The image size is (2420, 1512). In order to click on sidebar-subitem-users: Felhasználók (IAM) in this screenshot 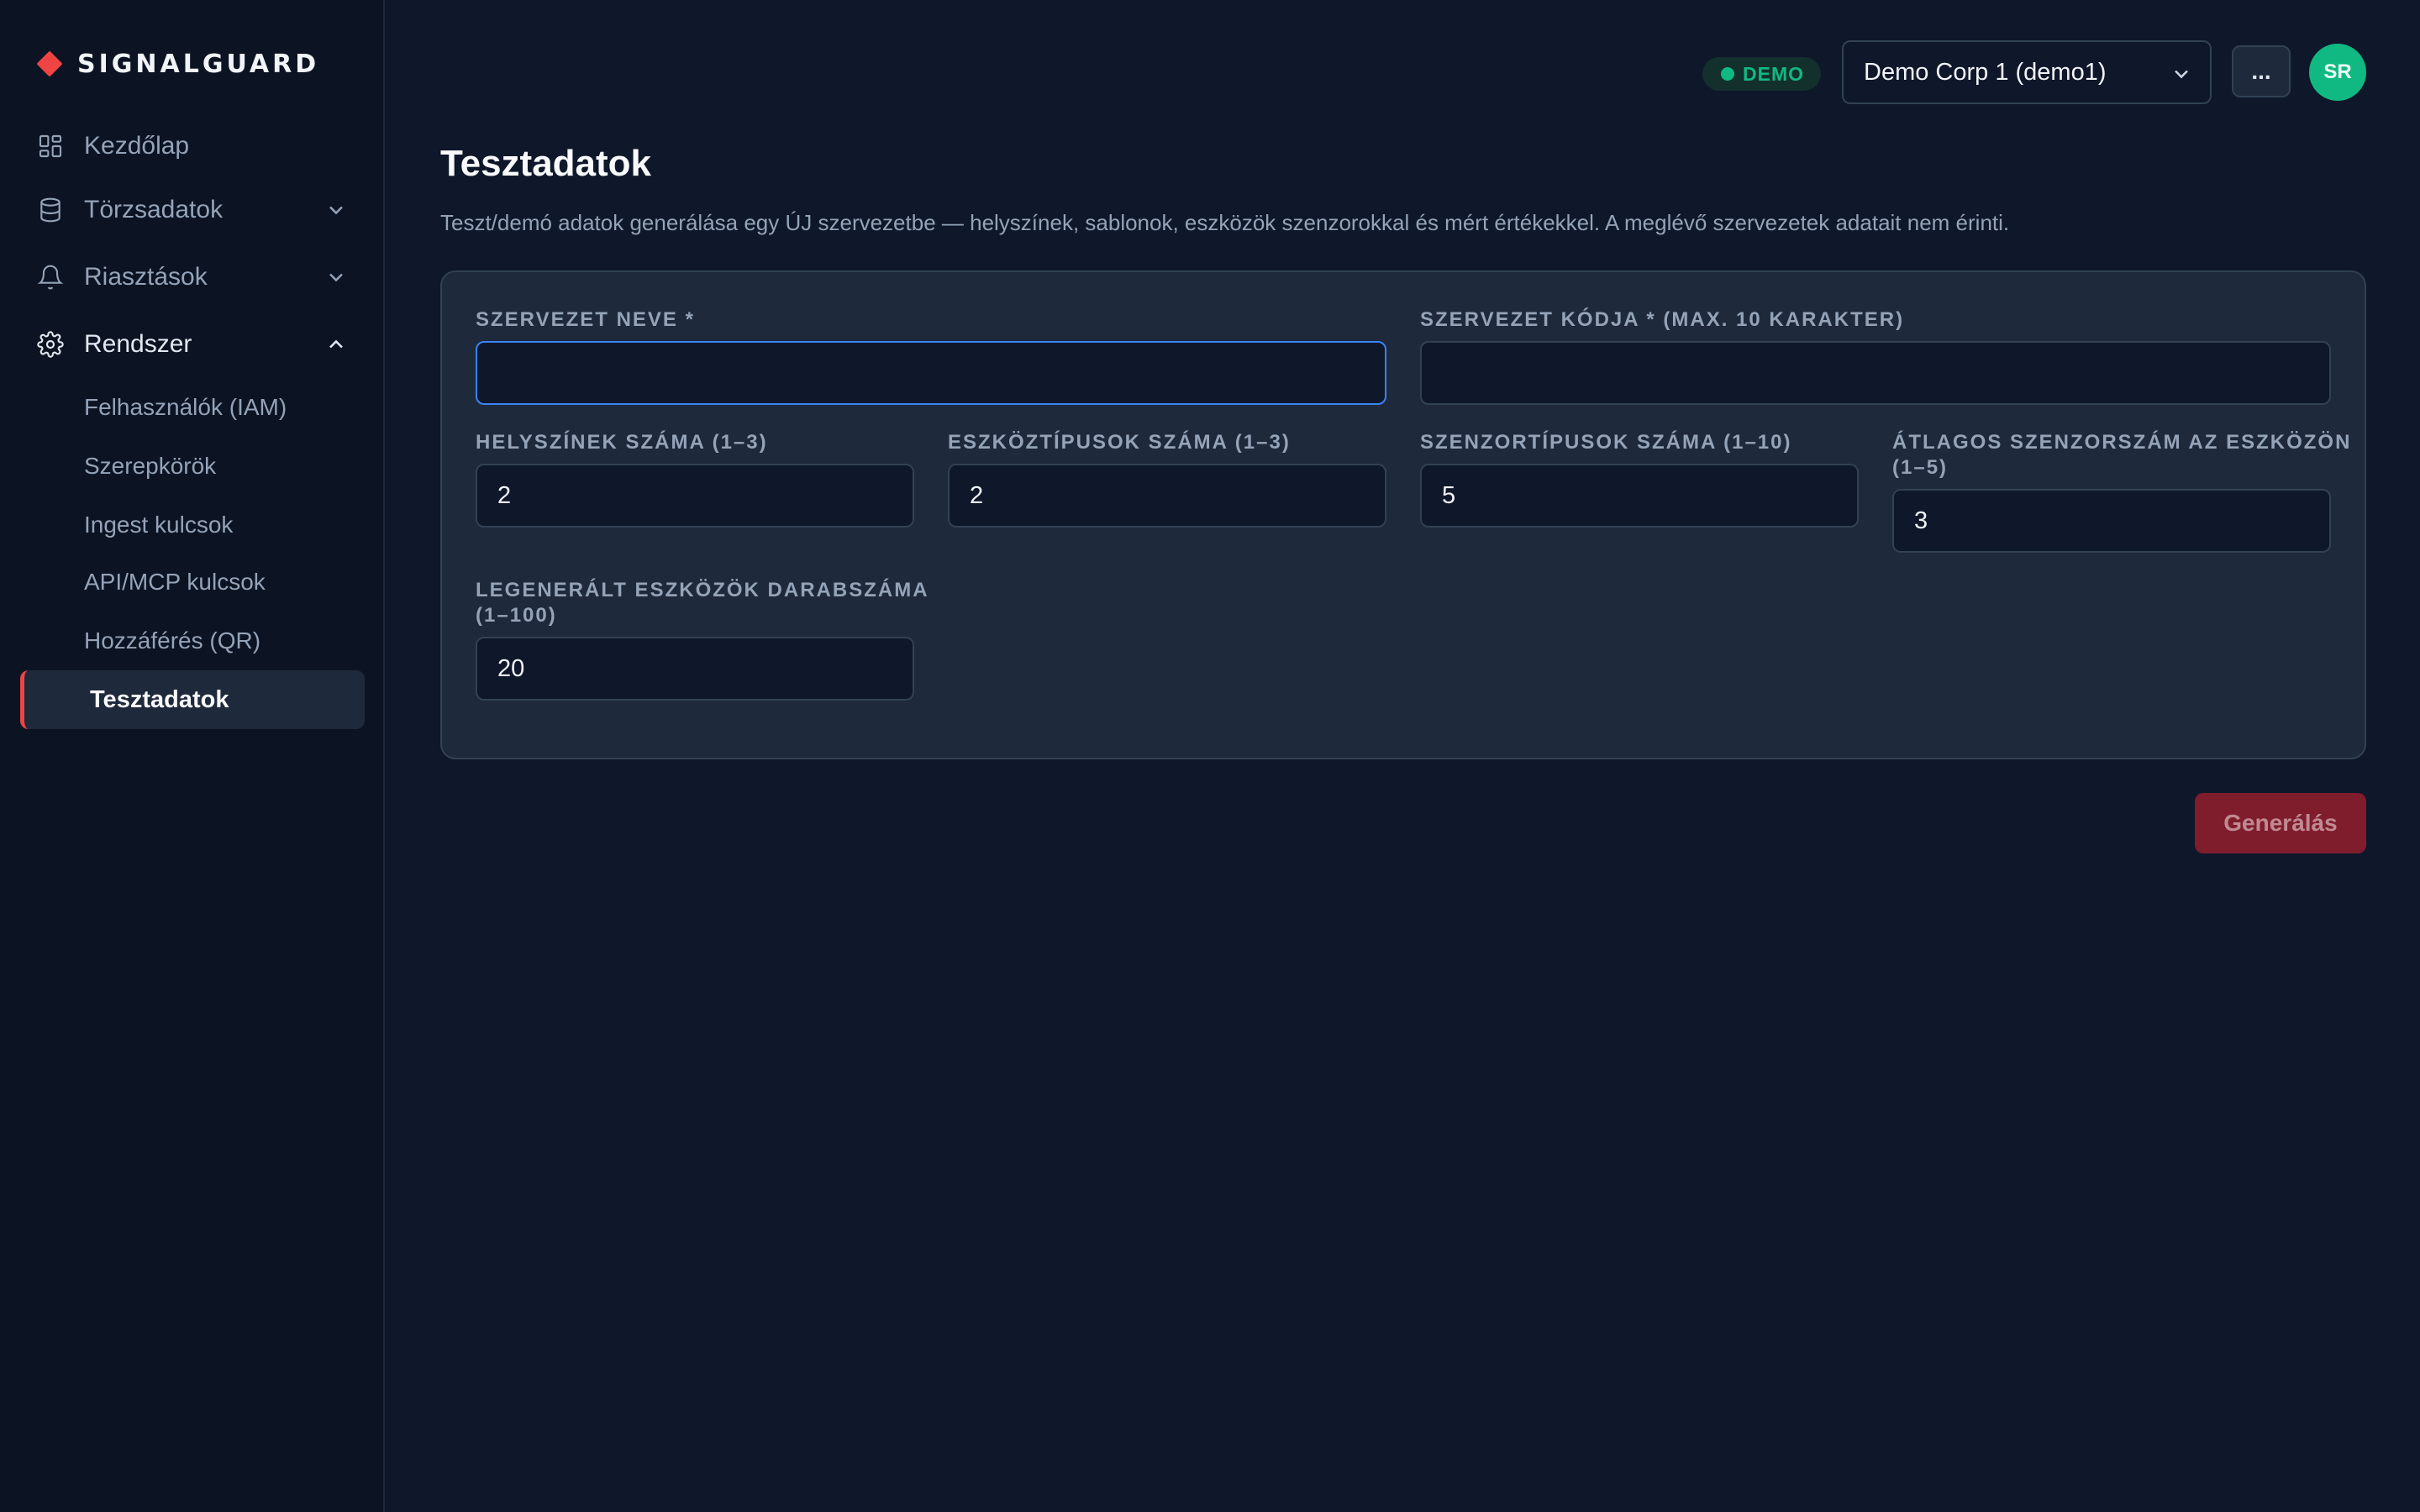, I will do `click(185, 407)`.